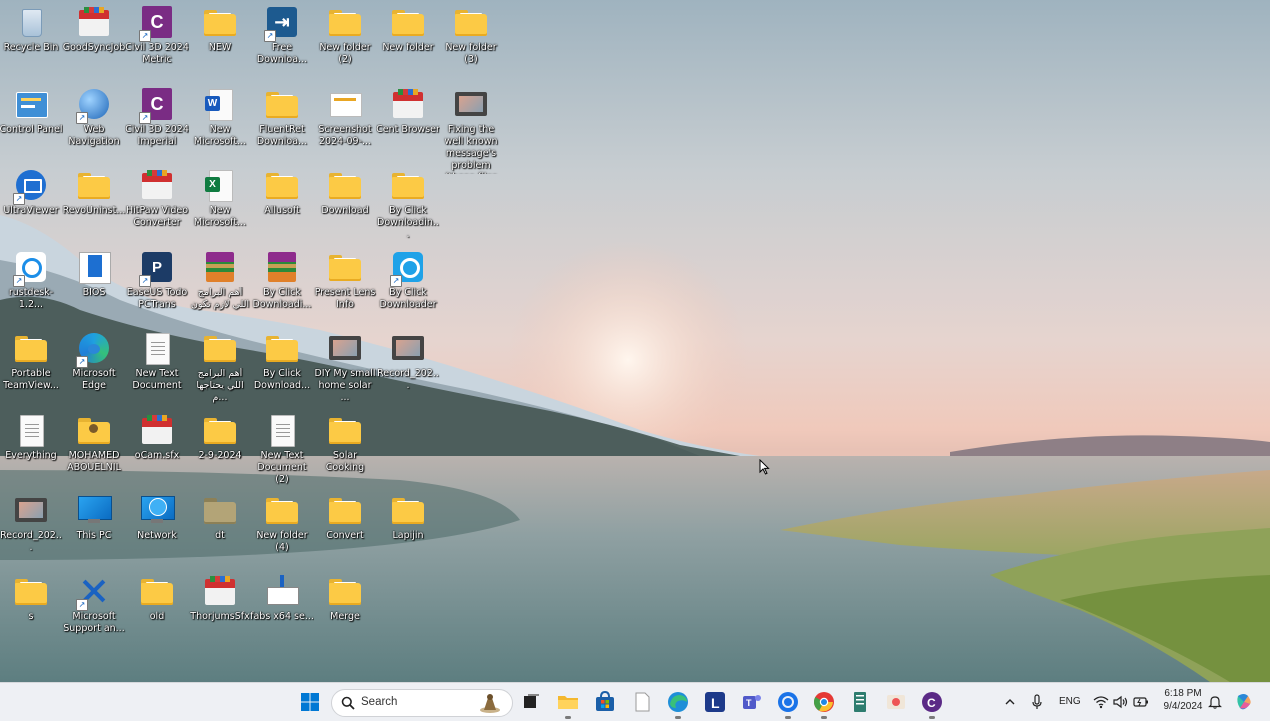 The width and height of the screenshot is (1270, 721). Describe the element at coordinates (408, 42) in the screenshot. I see `desktop-icon-new-folder: New folder` at that location.